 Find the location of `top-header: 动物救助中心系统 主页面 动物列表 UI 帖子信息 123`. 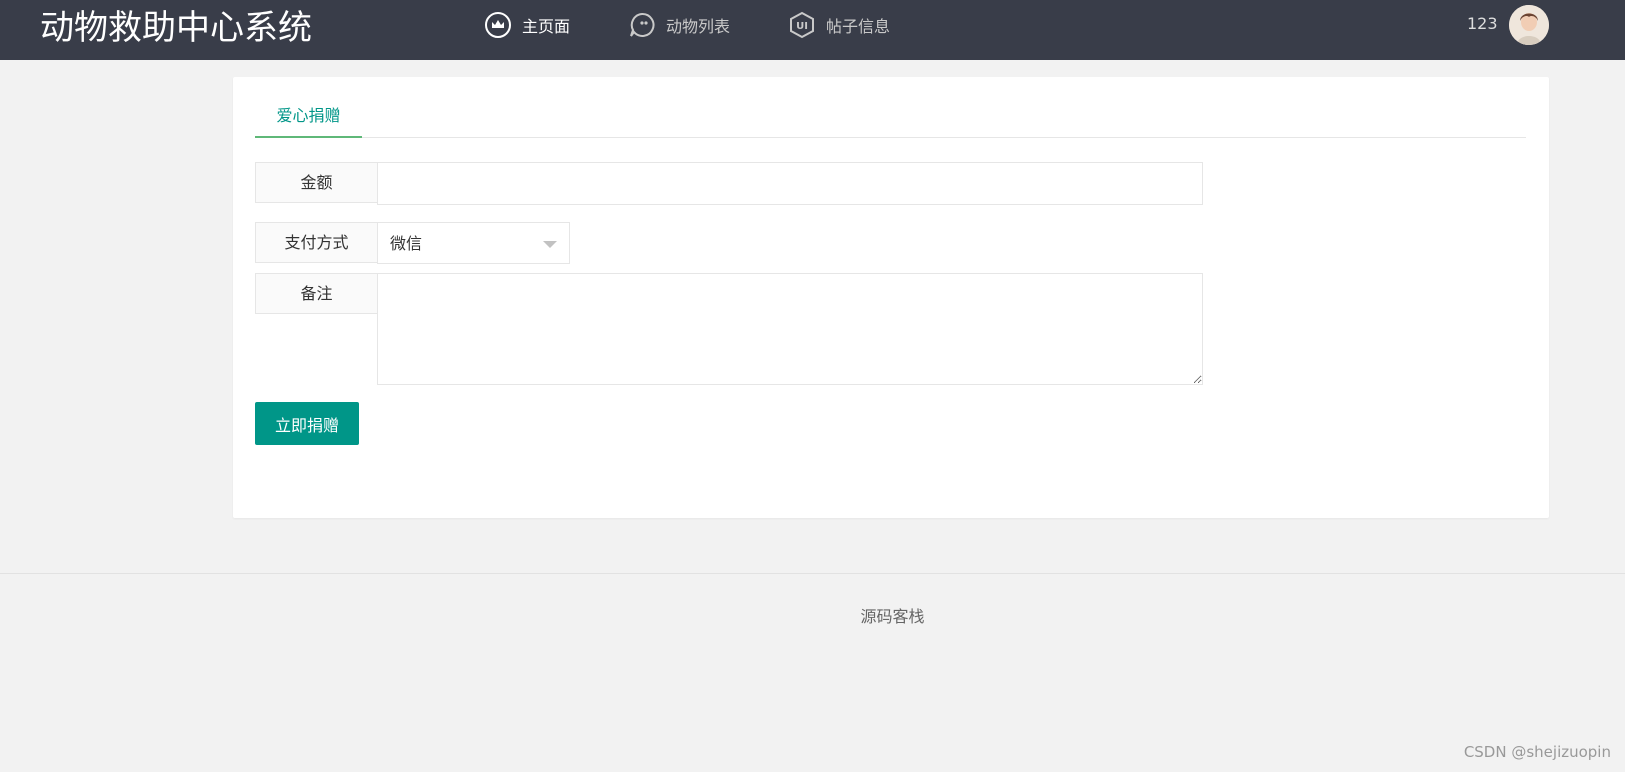

top-header: 动物救助中心系统 主页面 动物列表 UI 帖子信息 123 is located at coordinates (812, 30).